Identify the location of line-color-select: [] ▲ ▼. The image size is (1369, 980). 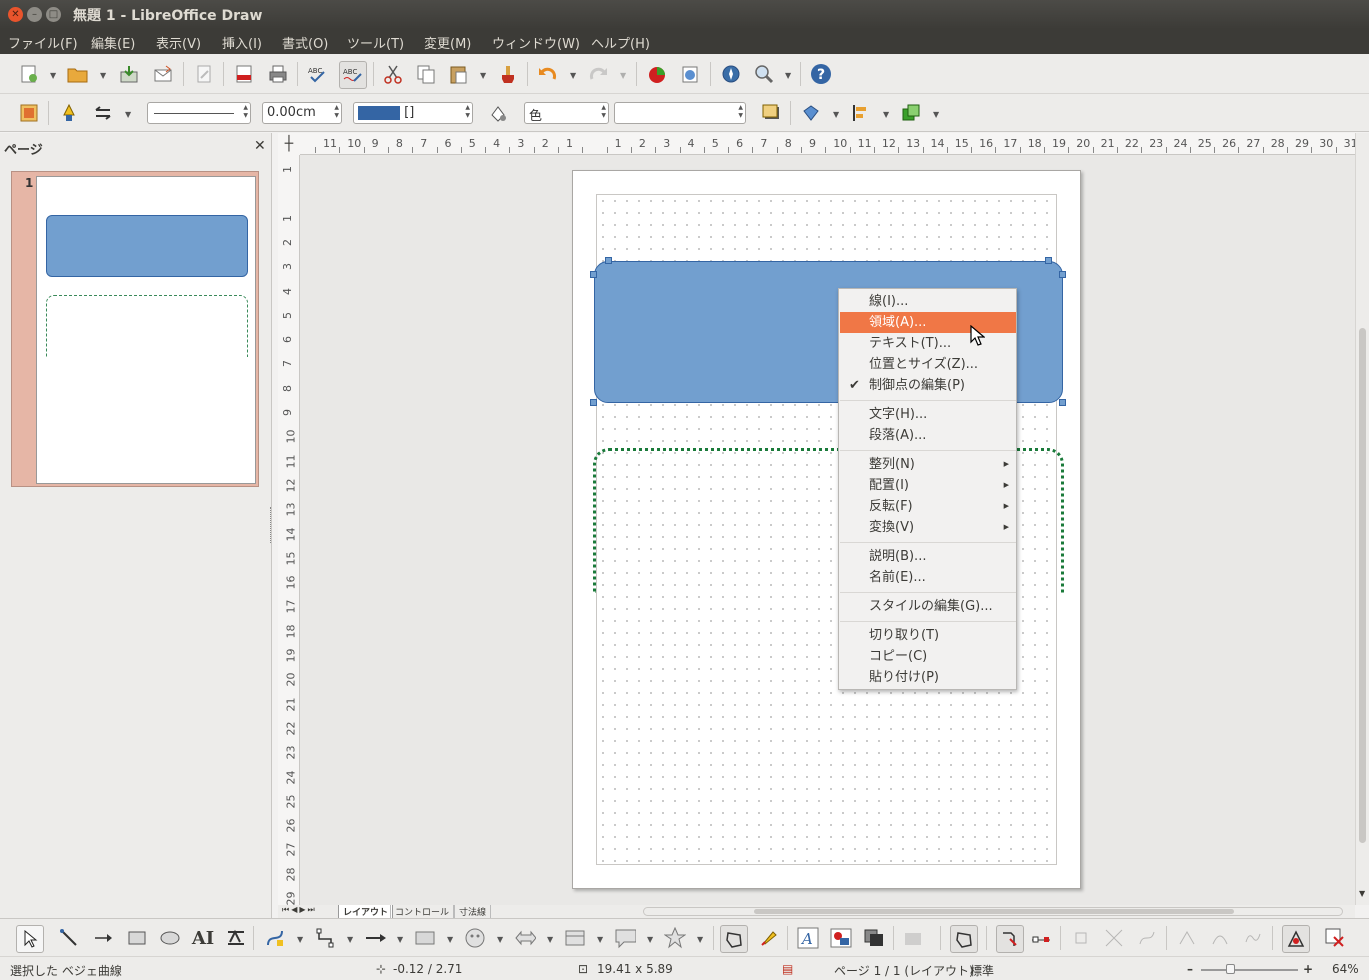
(413, 113).